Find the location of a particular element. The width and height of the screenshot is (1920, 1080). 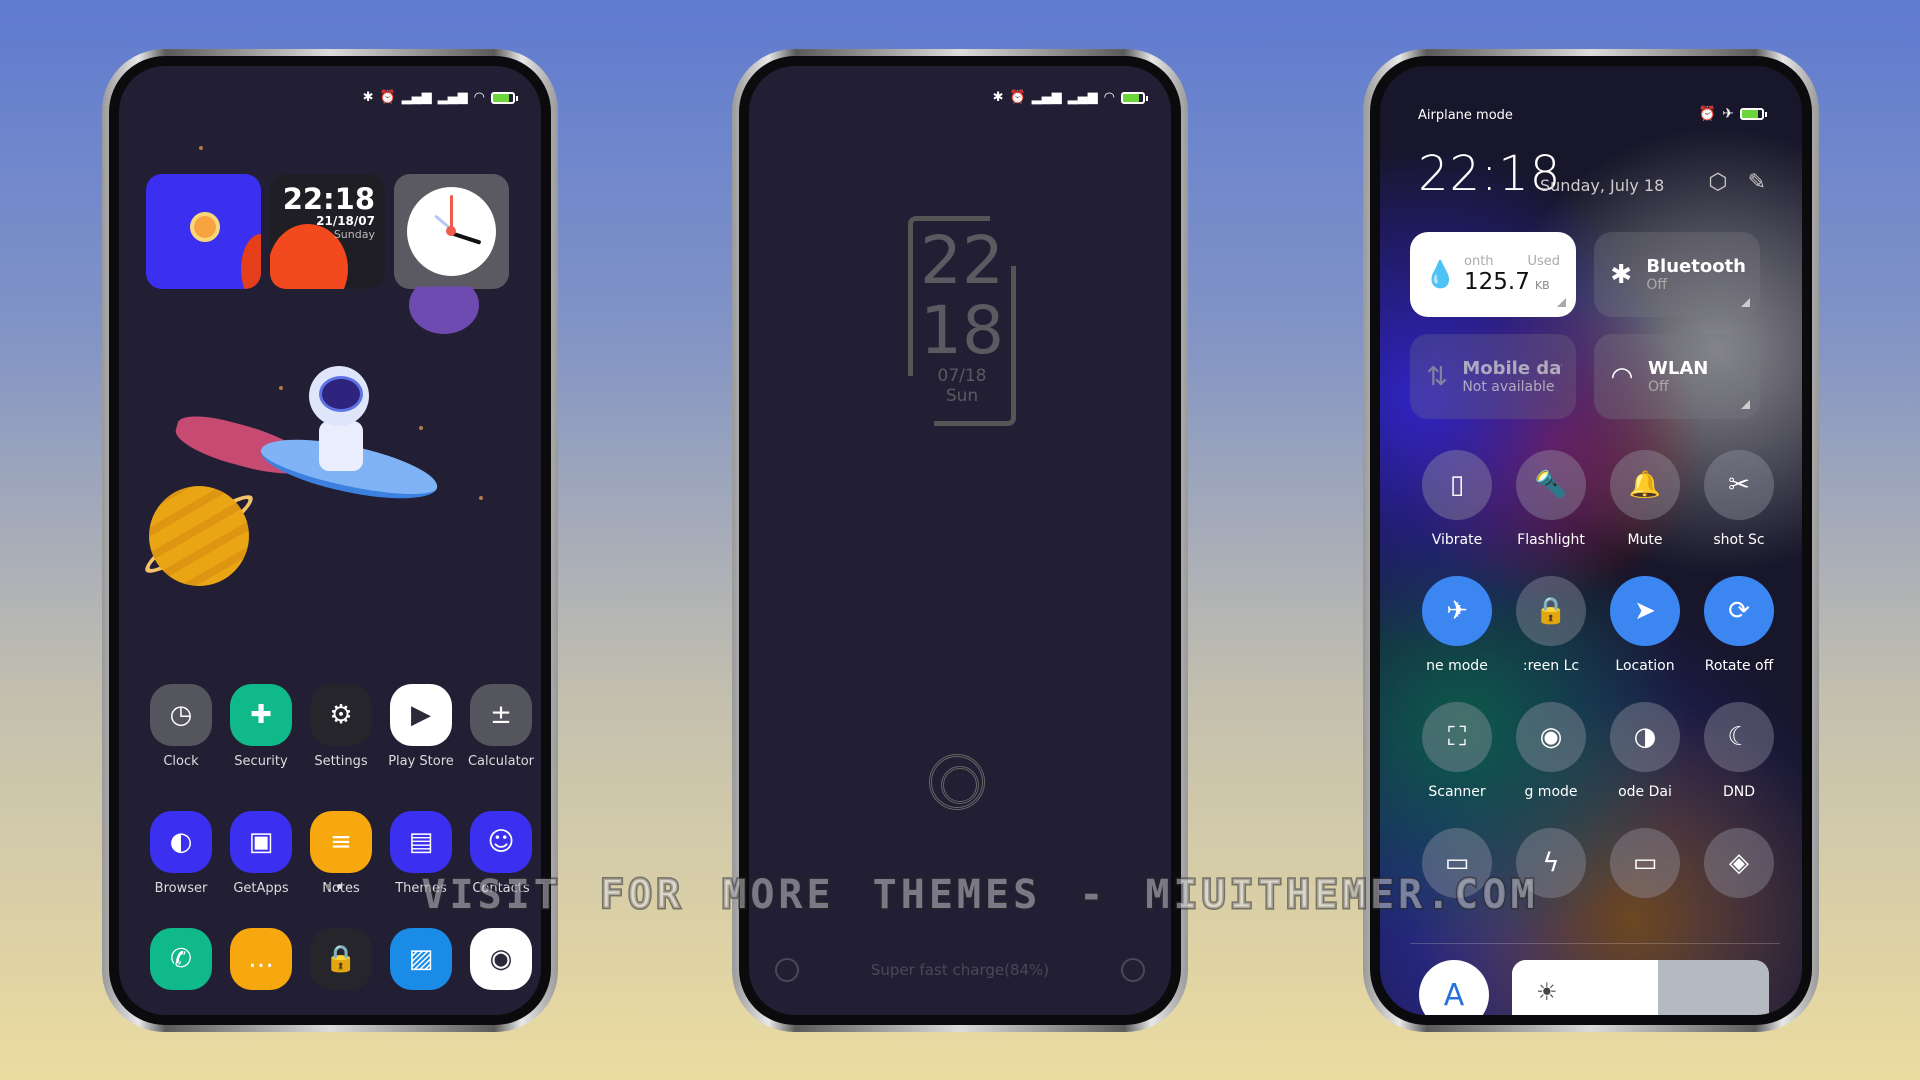

signal-icon: ▂▄▆ is located at coordinates (452, 97).